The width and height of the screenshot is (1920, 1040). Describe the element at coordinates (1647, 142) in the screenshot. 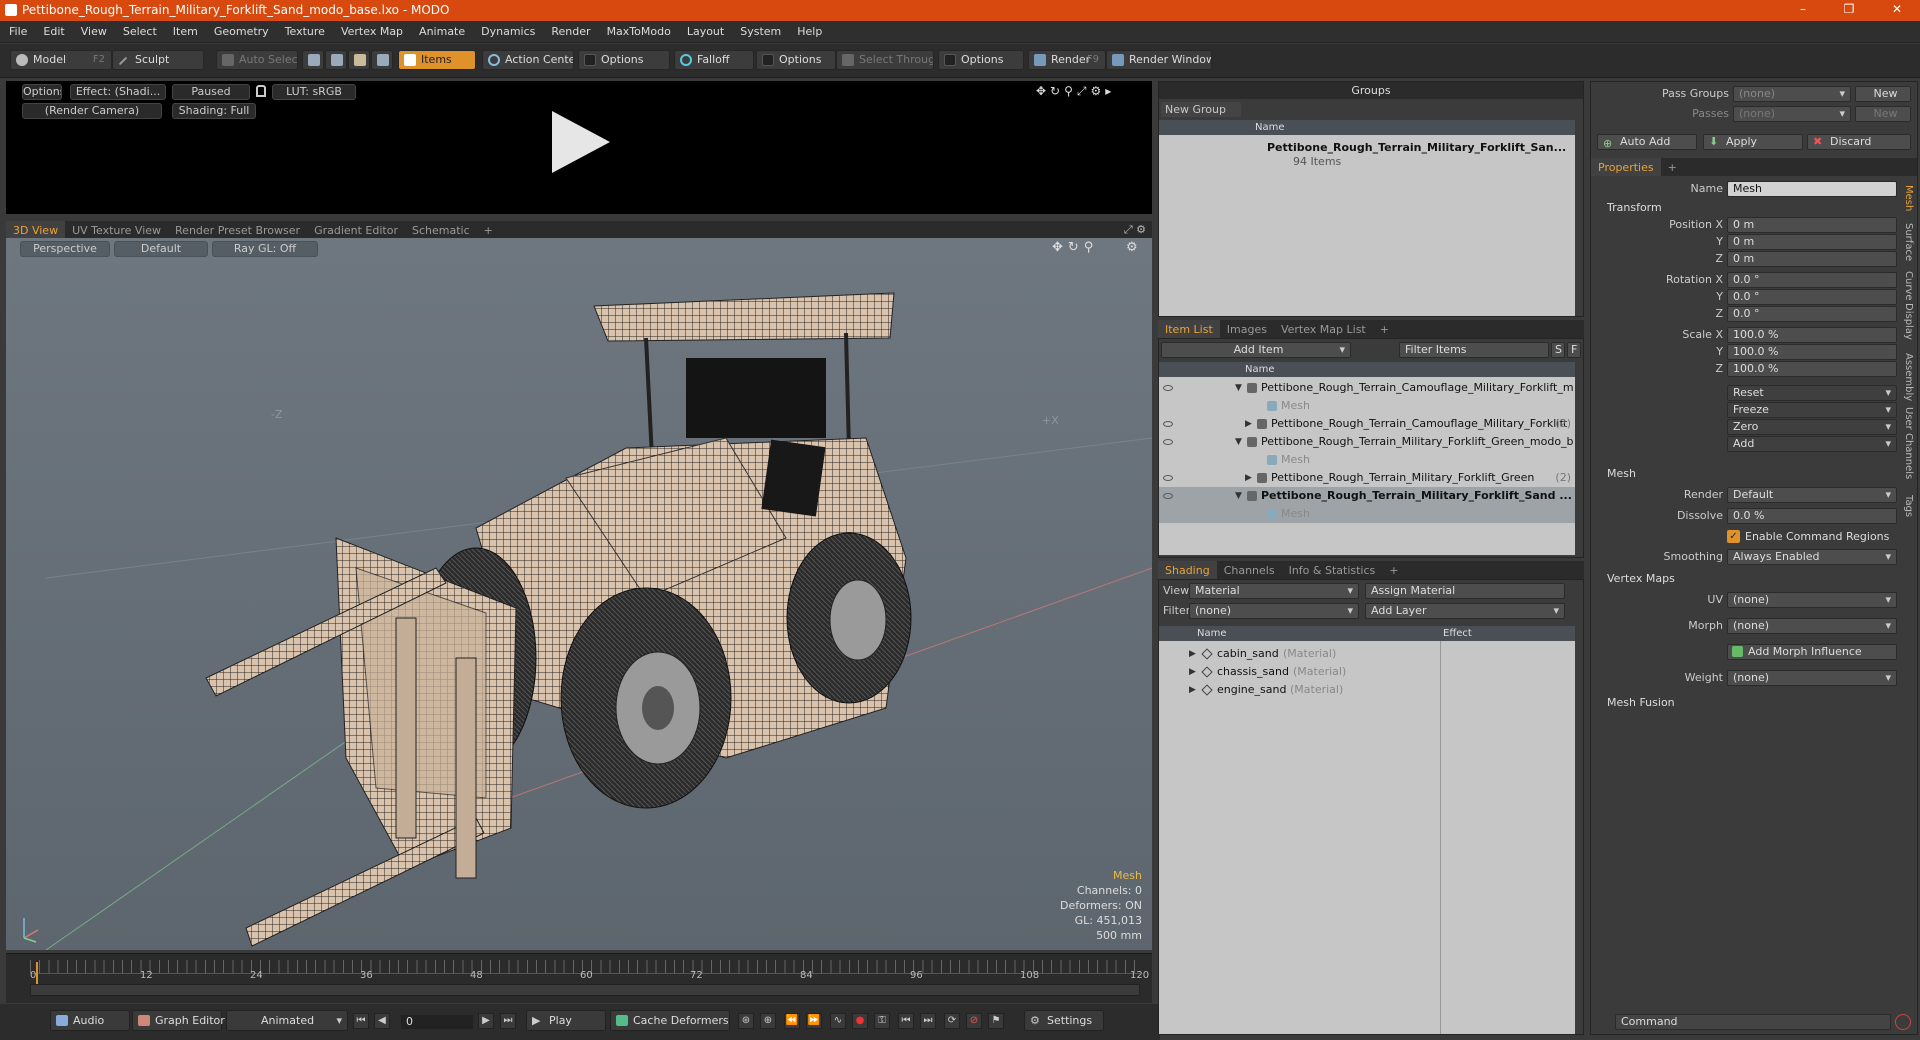

I see `auto-add-button: ⊕ Auto Add` at that location.